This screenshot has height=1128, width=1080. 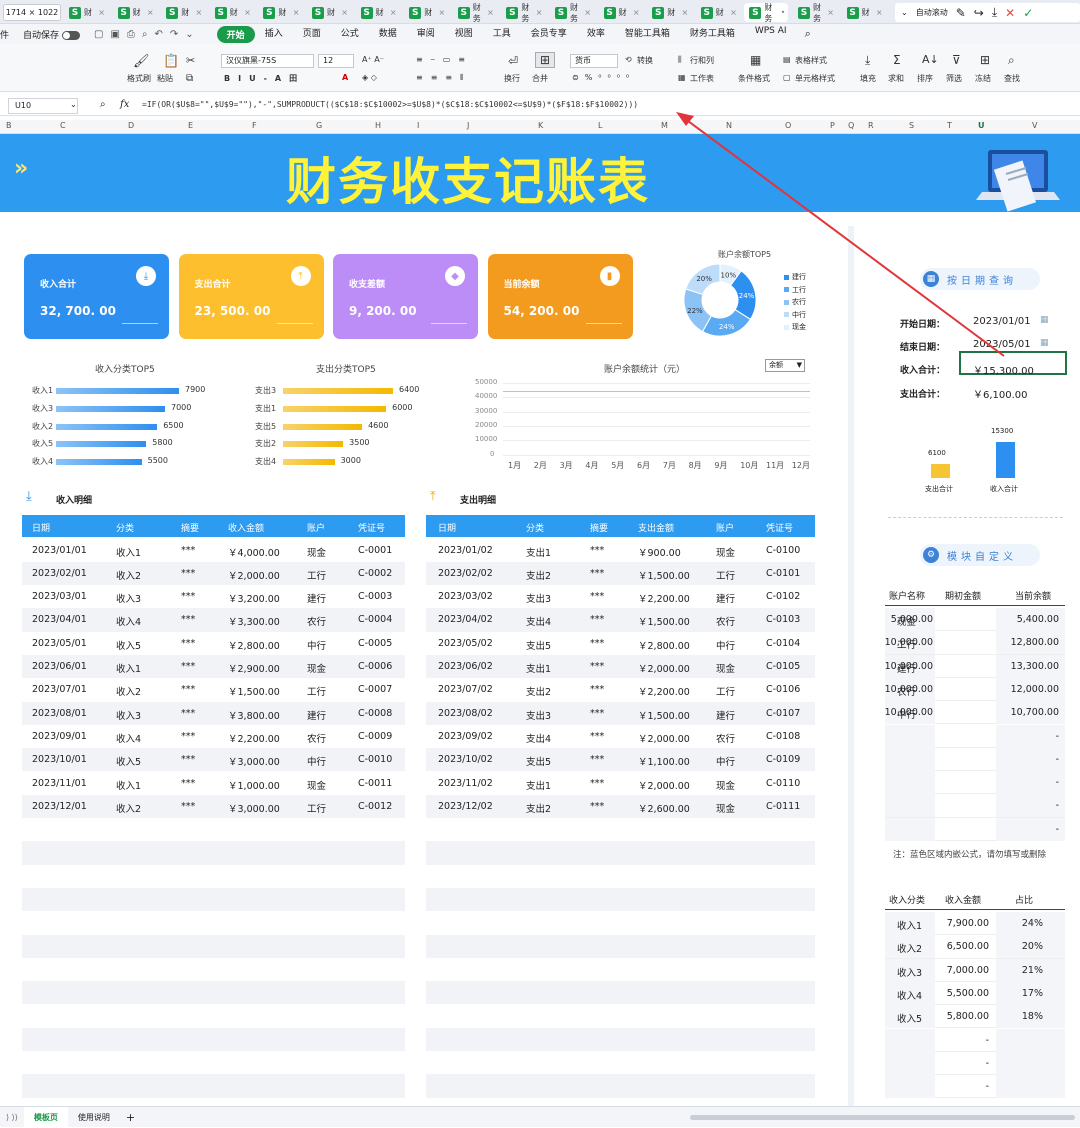 What do you see at coordinates (620, 550) in the screenshot?
I see `table-row: 2023/01/02 支出1 *** ￥900.00 现金 C-0100` at bounding box center [620, 550].